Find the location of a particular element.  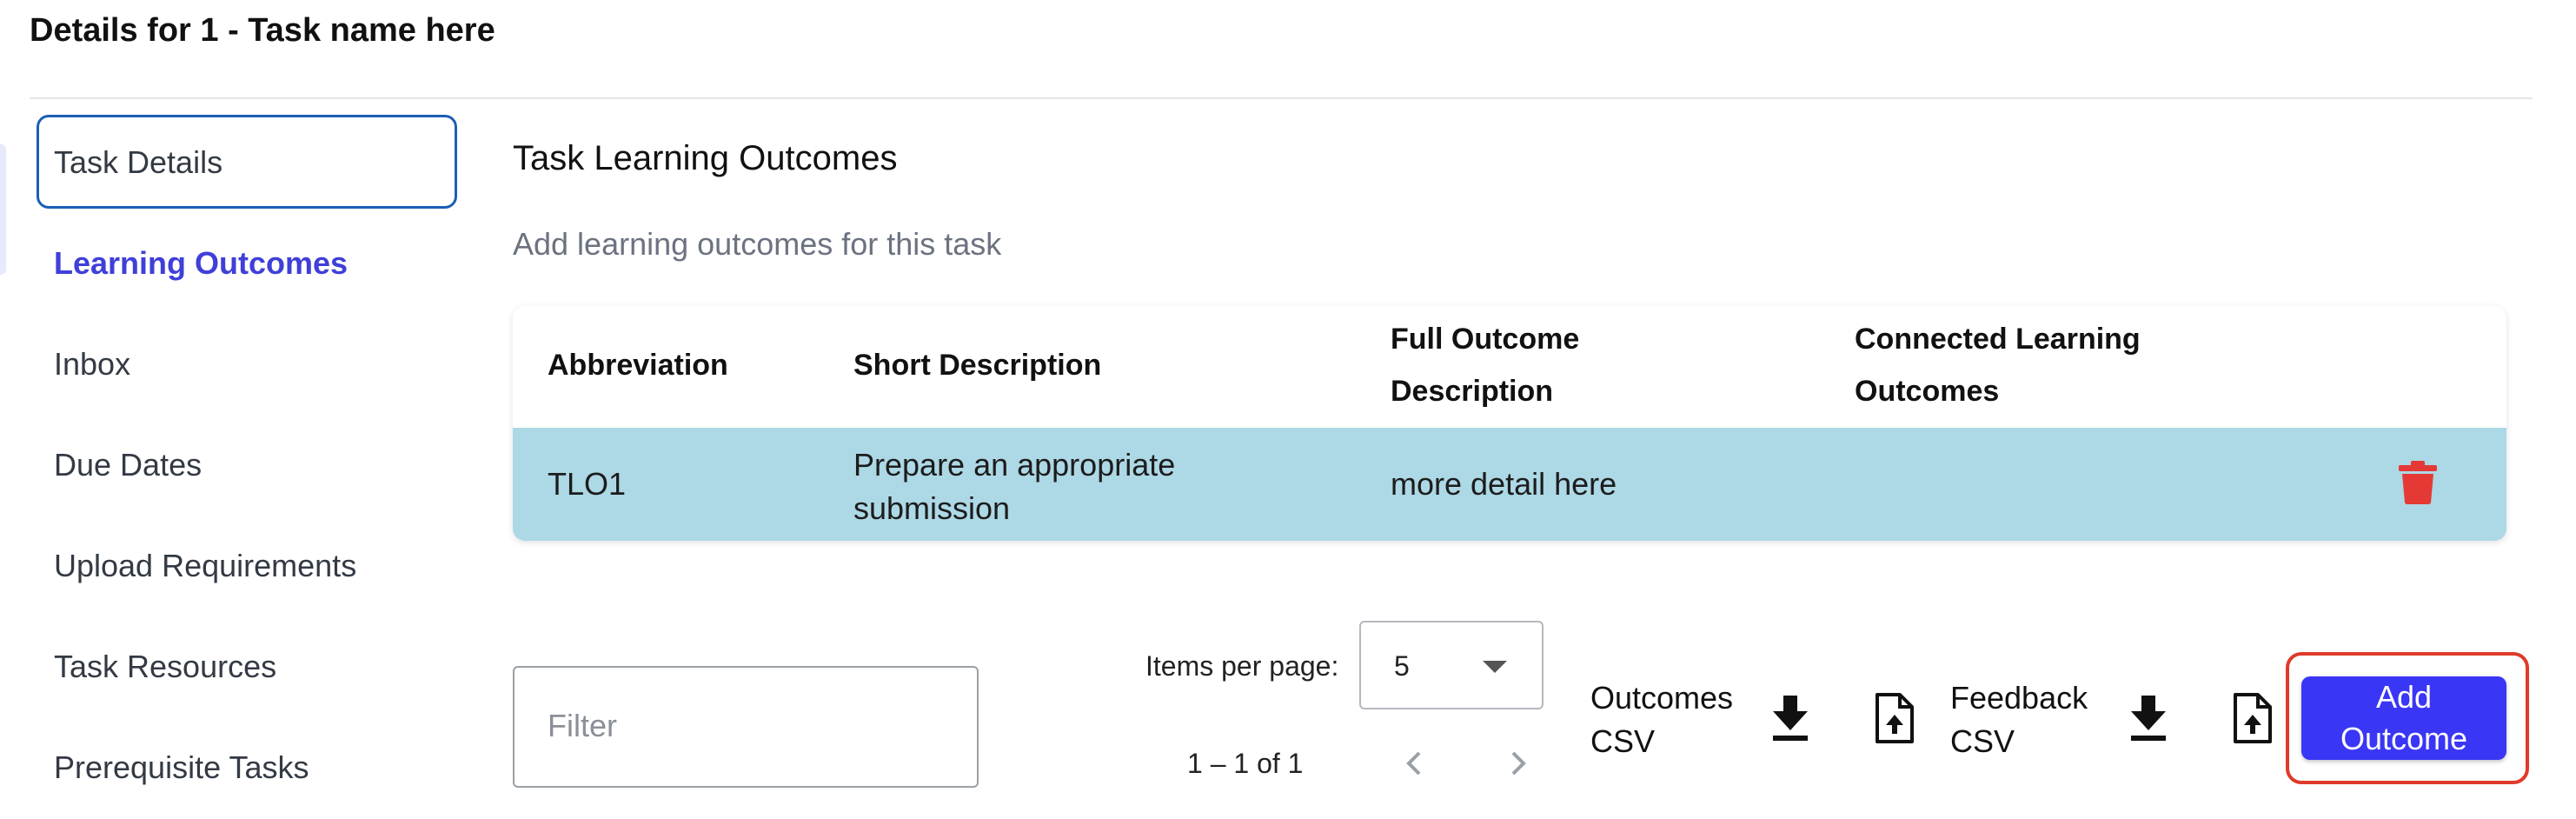

items-per-page-select is located at coordinates (1451, 665).